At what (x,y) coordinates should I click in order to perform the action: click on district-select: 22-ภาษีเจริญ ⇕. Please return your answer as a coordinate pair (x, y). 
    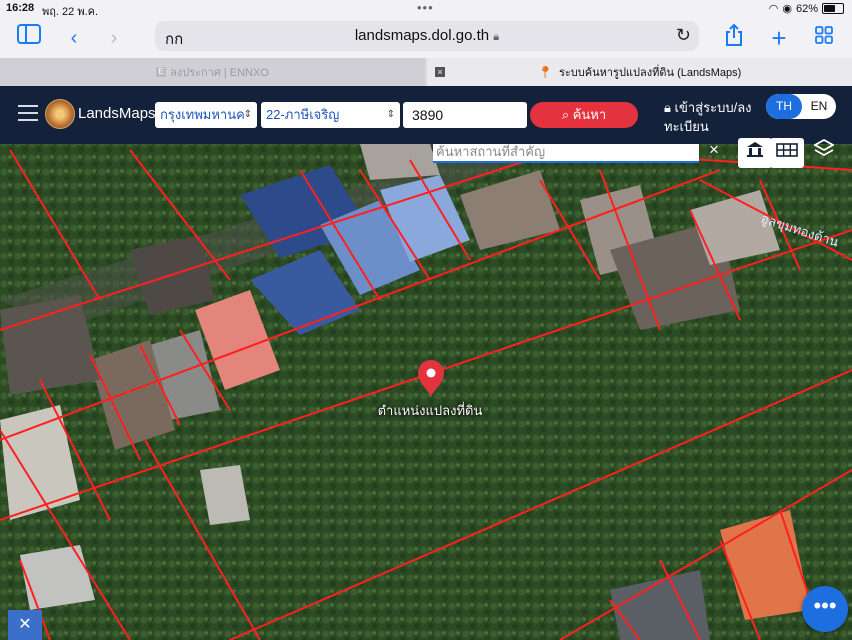
    Looking at the image, I should click on (330, 115).